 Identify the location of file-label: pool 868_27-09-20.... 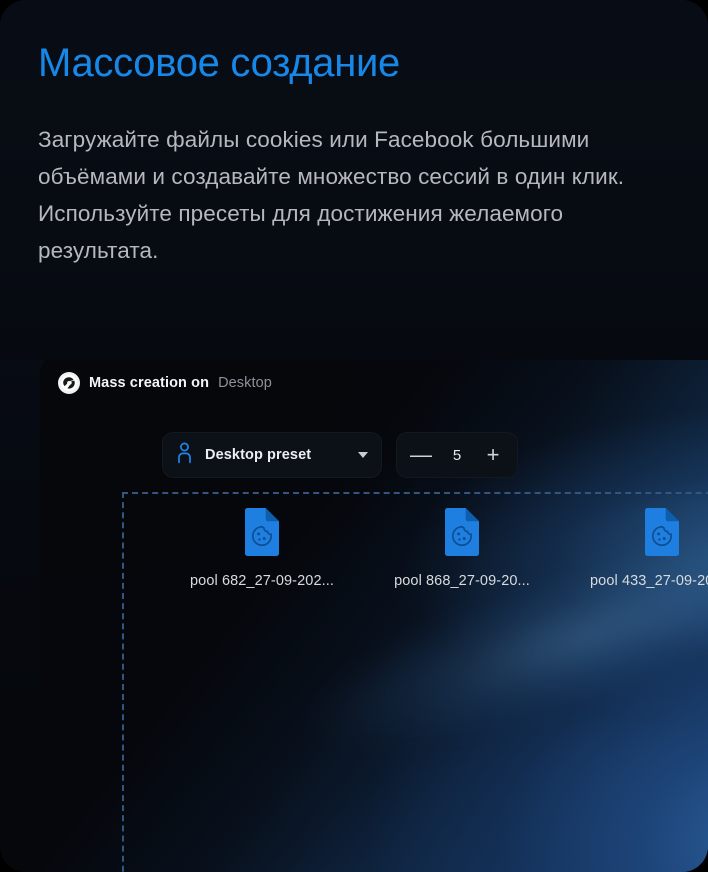
(462, 581).